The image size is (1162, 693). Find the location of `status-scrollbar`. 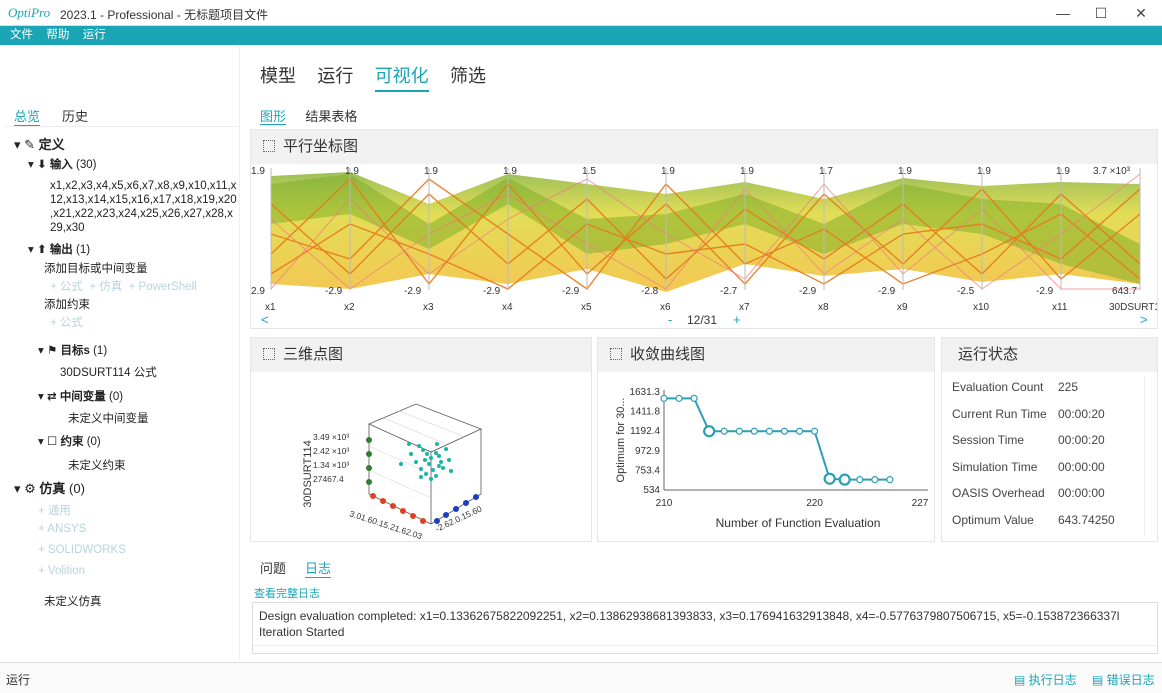

status-scrollbar is located at coordinates (1149, 456).